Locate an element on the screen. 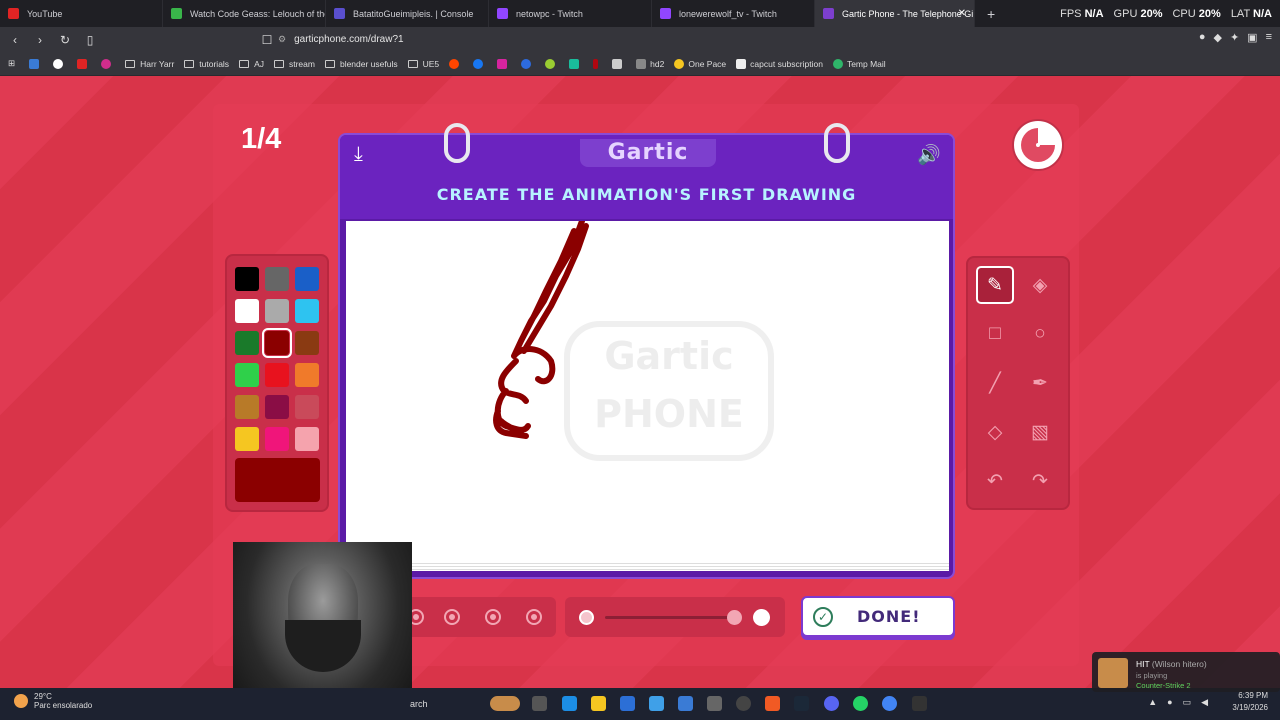 The height and width of the screenshot is (720, 1280). tab-twitch-lonewerewolf: lonewerewolf_tv - Twitch is located at coordinates (733, 13).